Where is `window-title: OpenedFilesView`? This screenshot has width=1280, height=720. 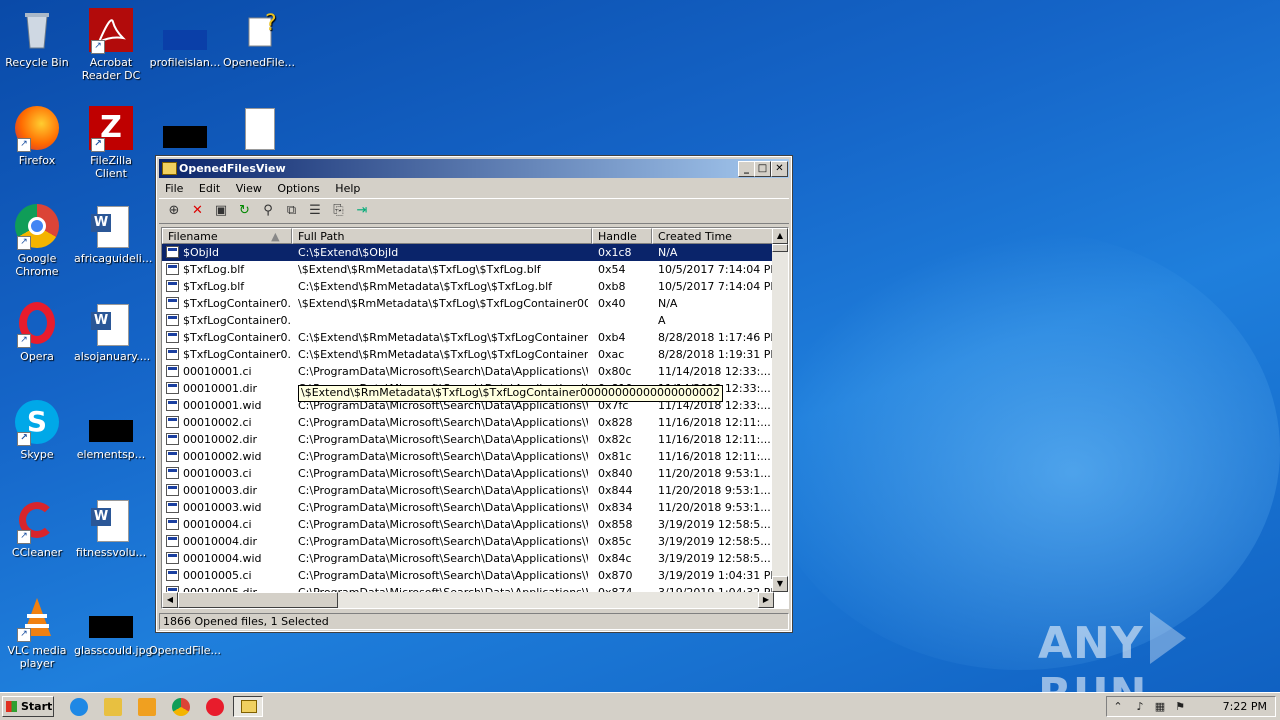 window-title: OpenedFilesView is located at coordinates (232, 168).